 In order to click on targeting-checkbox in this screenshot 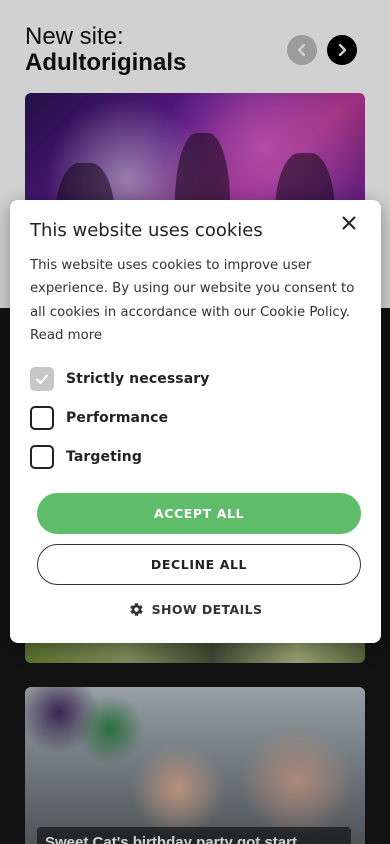, I will do `click(42, 457)`.